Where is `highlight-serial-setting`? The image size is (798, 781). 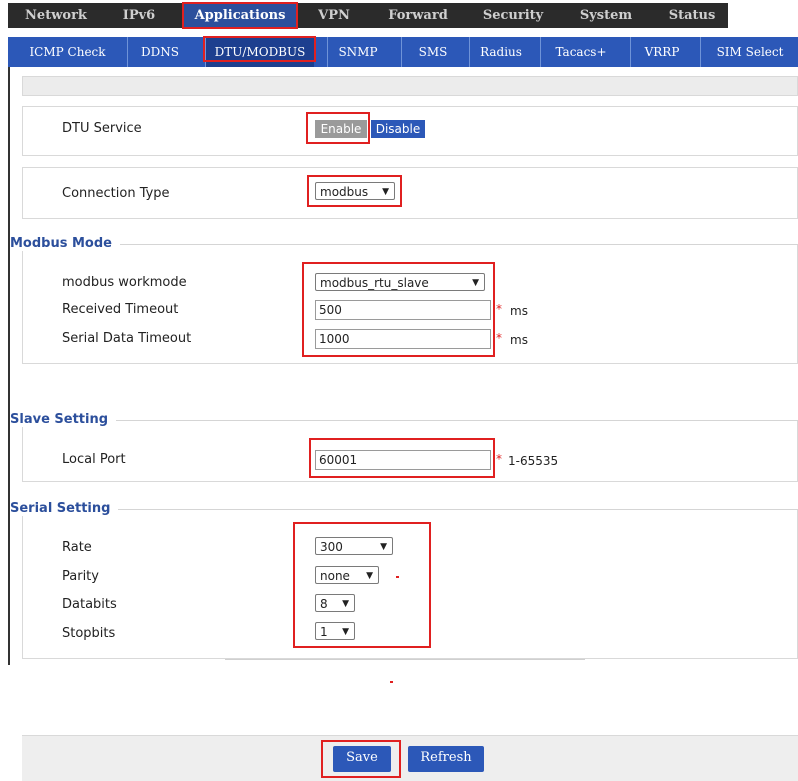
highlight-serial-setting is located at coordinates (362, 585).